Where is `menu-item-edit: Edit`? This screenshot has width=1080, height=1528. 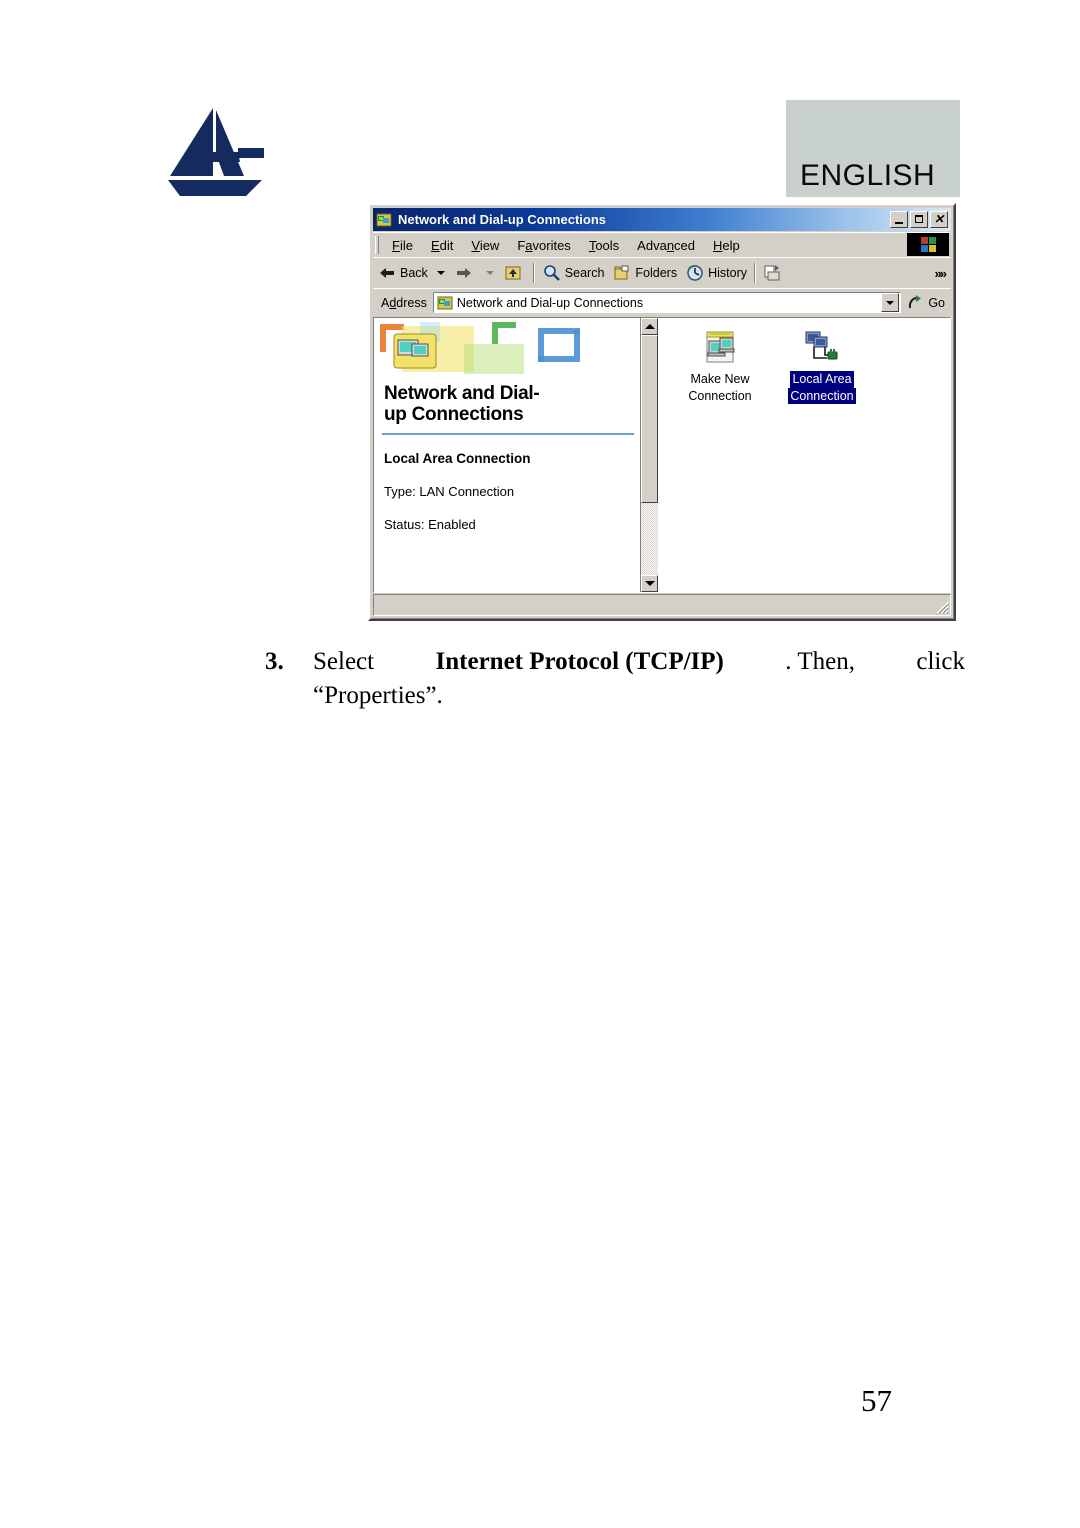 menu-item-edit: Edit is located at coordinates (442, 245).